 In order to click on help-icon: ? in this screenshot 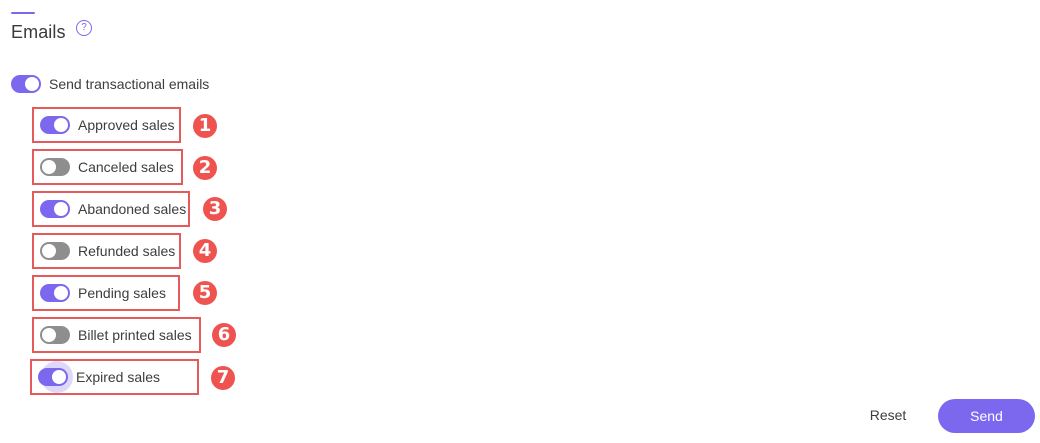, I will do `click(84, 28)`.